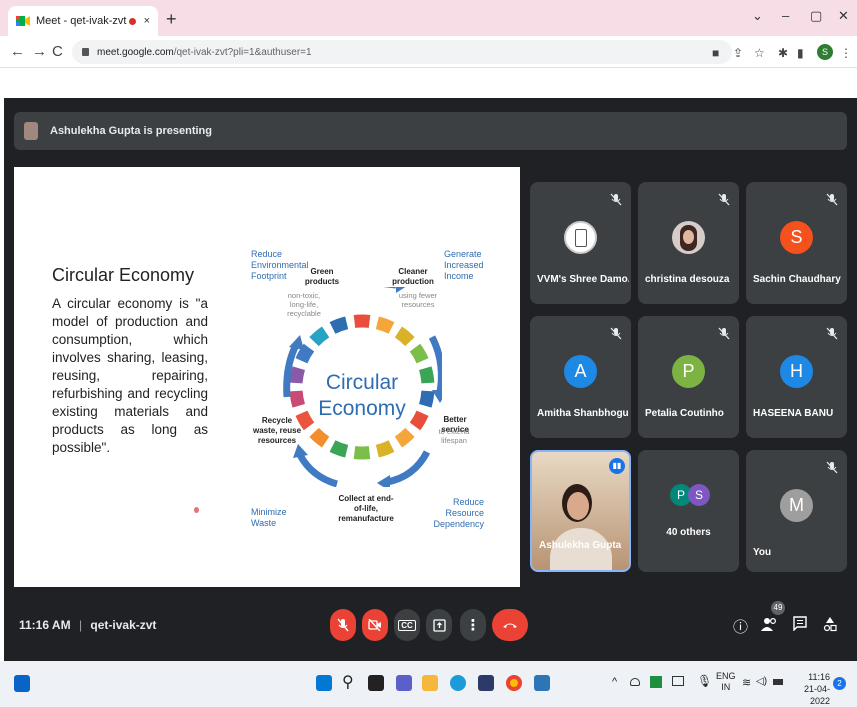  What do you see at coordinates (458, 513) in the screenshot?
I see `label-reduce-dependency: Reduce Resource Dependency` at bounding box center [458, 513].